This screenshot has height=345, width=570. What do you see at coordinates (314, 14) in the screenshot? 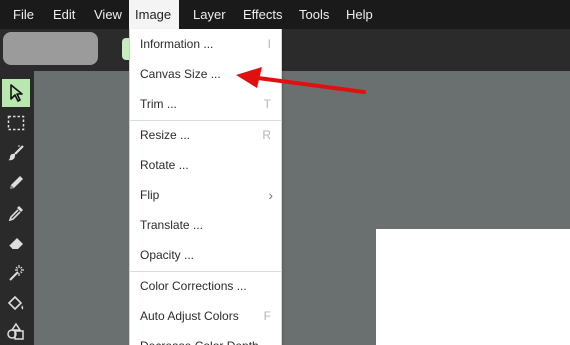
I see `menu-tools: Tools` at bounding box center [314, 14].